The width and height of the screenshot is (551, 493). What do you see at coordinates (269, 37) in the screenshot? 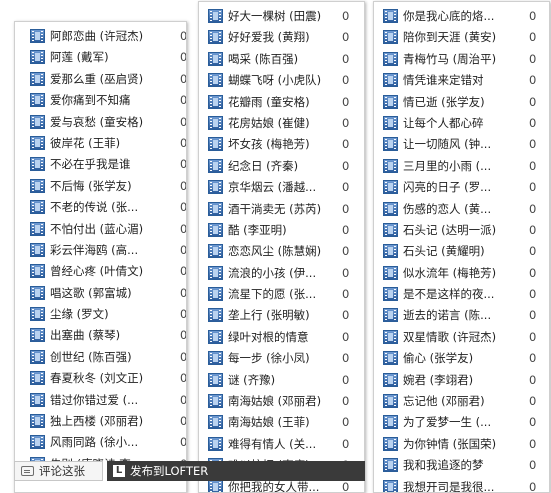
I see `song-title: 好好爱我 (黄翔)` at bounding box center [269, 37].